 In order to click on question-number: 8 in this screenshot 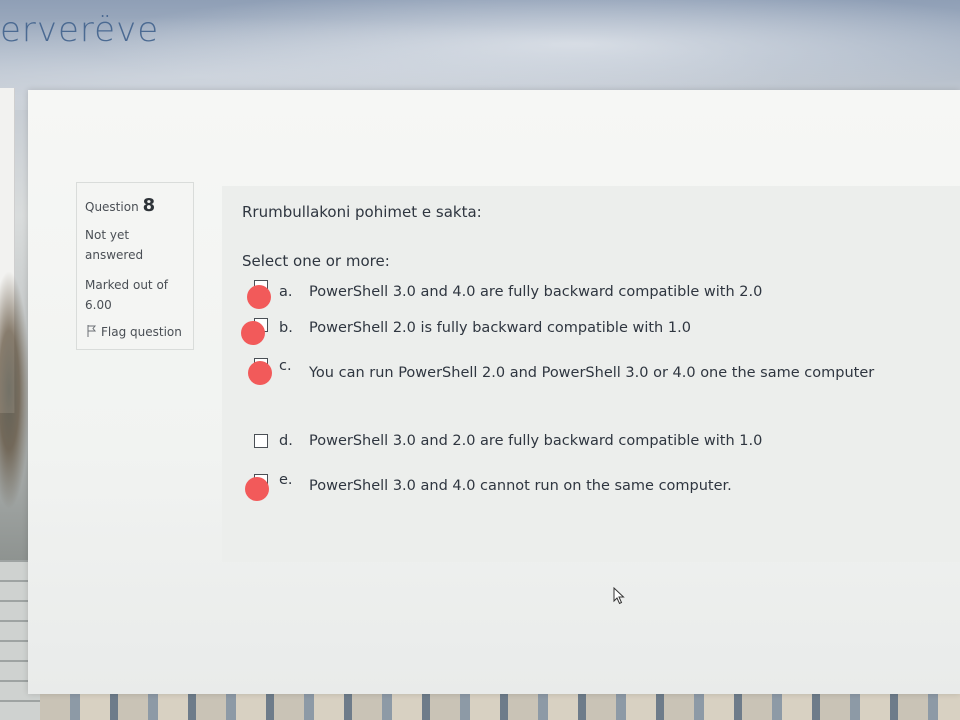, I will do `click(149, 205)`.